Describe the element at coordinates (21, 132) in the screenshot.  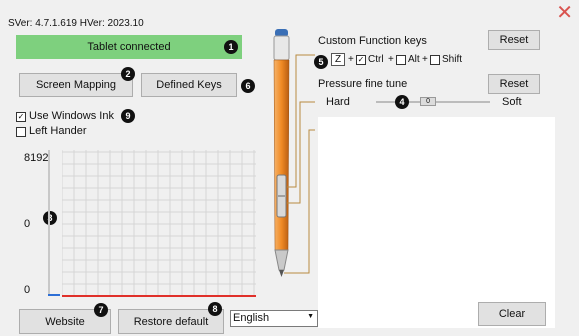
I see `left-hander-checkbox` at that location.